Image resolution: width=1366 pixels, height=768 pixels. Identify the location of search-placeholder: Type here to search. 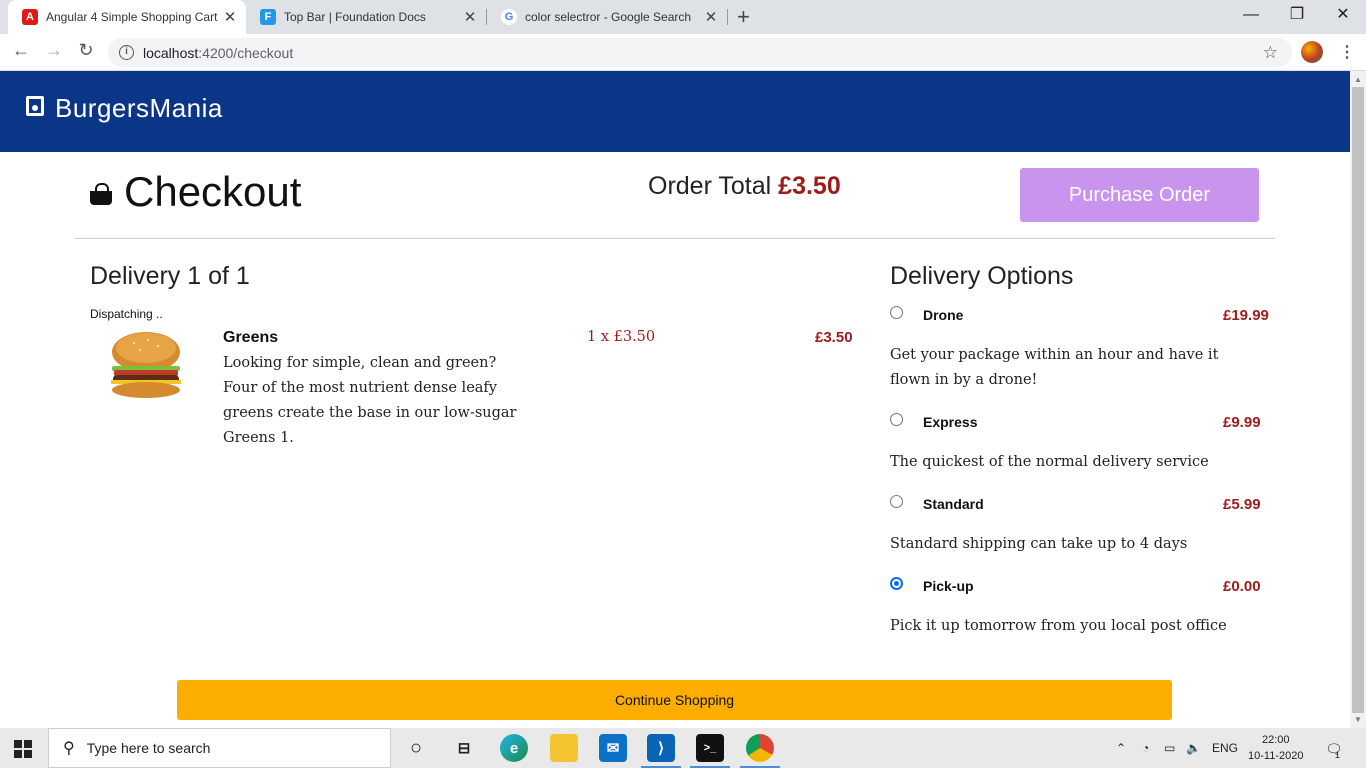
(148, 748).